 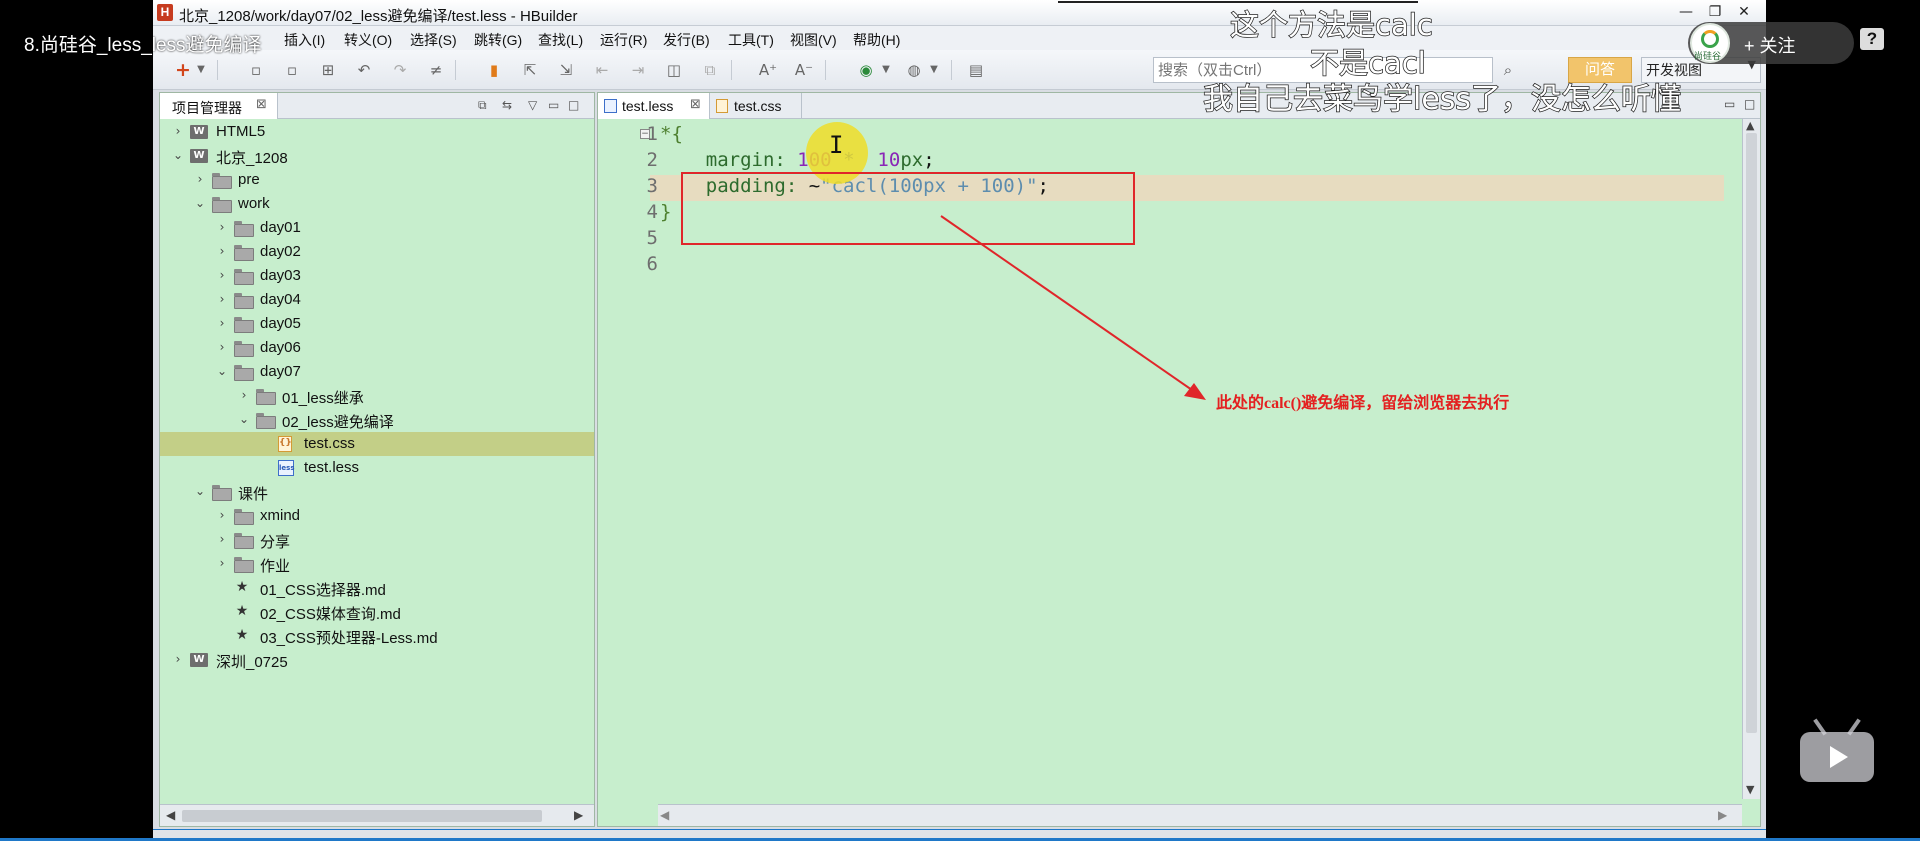 What do you see at coordinates (507, 105) in the screenshot?
I see `link-editor-icon: ⇆` at bounding box center [507, 105].